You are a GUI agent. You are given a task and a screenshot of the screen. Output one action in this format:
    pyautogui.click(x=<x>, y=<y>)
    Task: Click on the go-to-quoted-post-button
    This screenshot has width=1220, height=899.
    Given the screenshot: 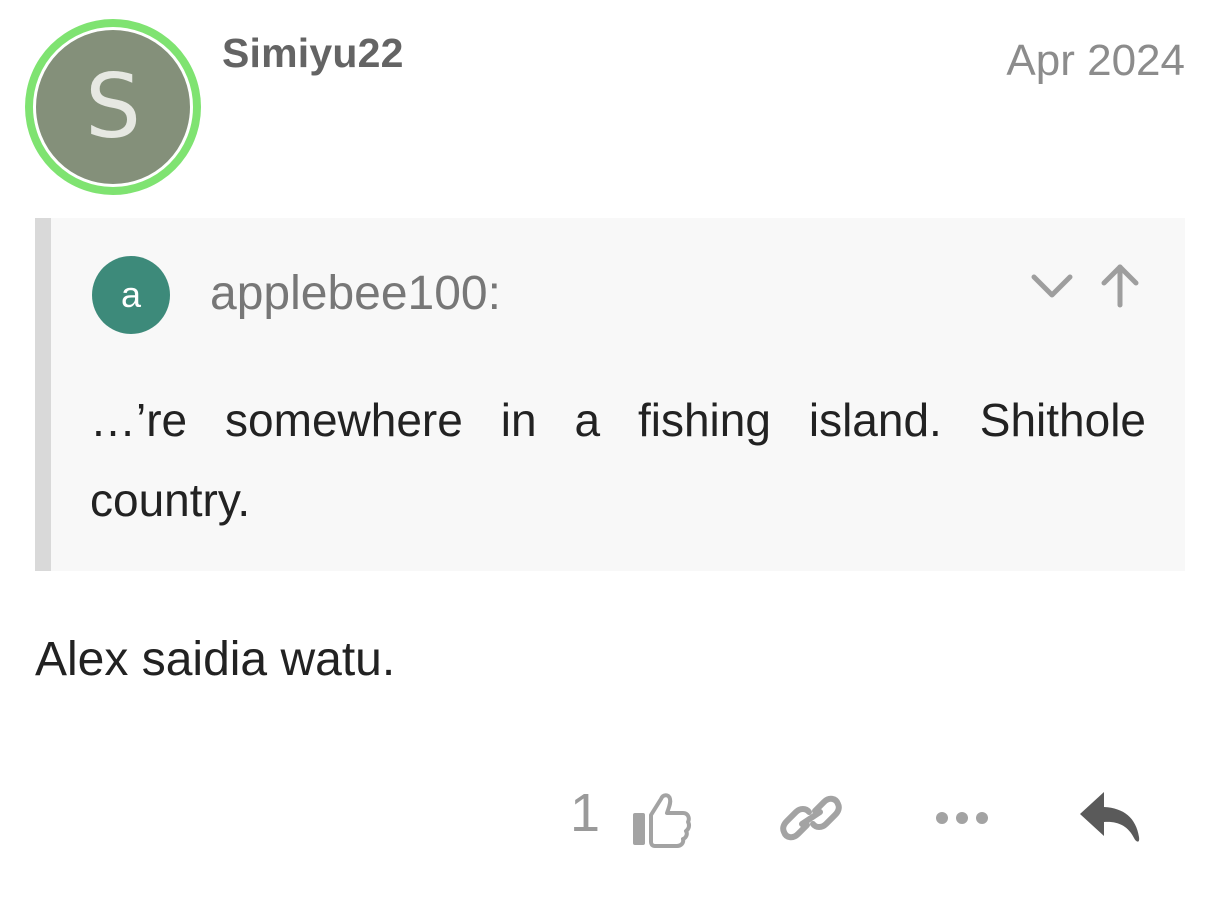 What is the action you would take?
    pyautogui.click(x=1120, y=285)
    